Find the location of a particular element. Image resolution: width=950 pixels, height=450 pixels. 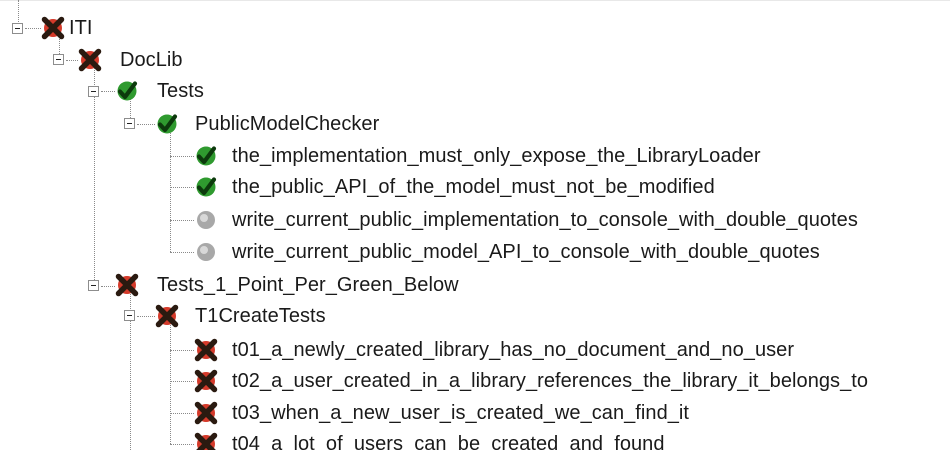

tree-node-label: Tests_1_Point_Per_Green_Below is located at coordinates (308, 285).